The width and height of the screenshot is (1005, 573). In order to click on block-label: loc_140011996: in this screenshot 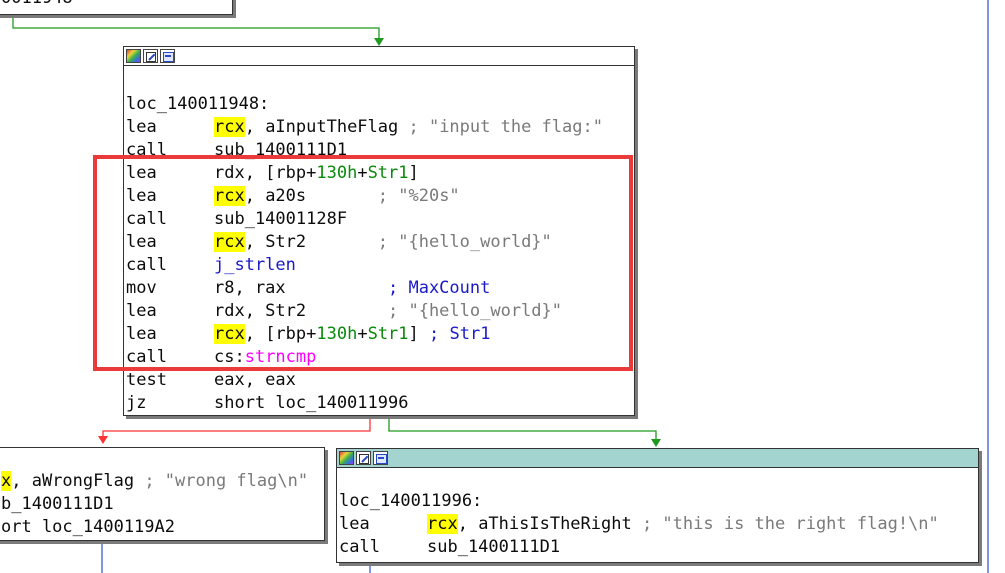, I will do `click(658, 501)`.